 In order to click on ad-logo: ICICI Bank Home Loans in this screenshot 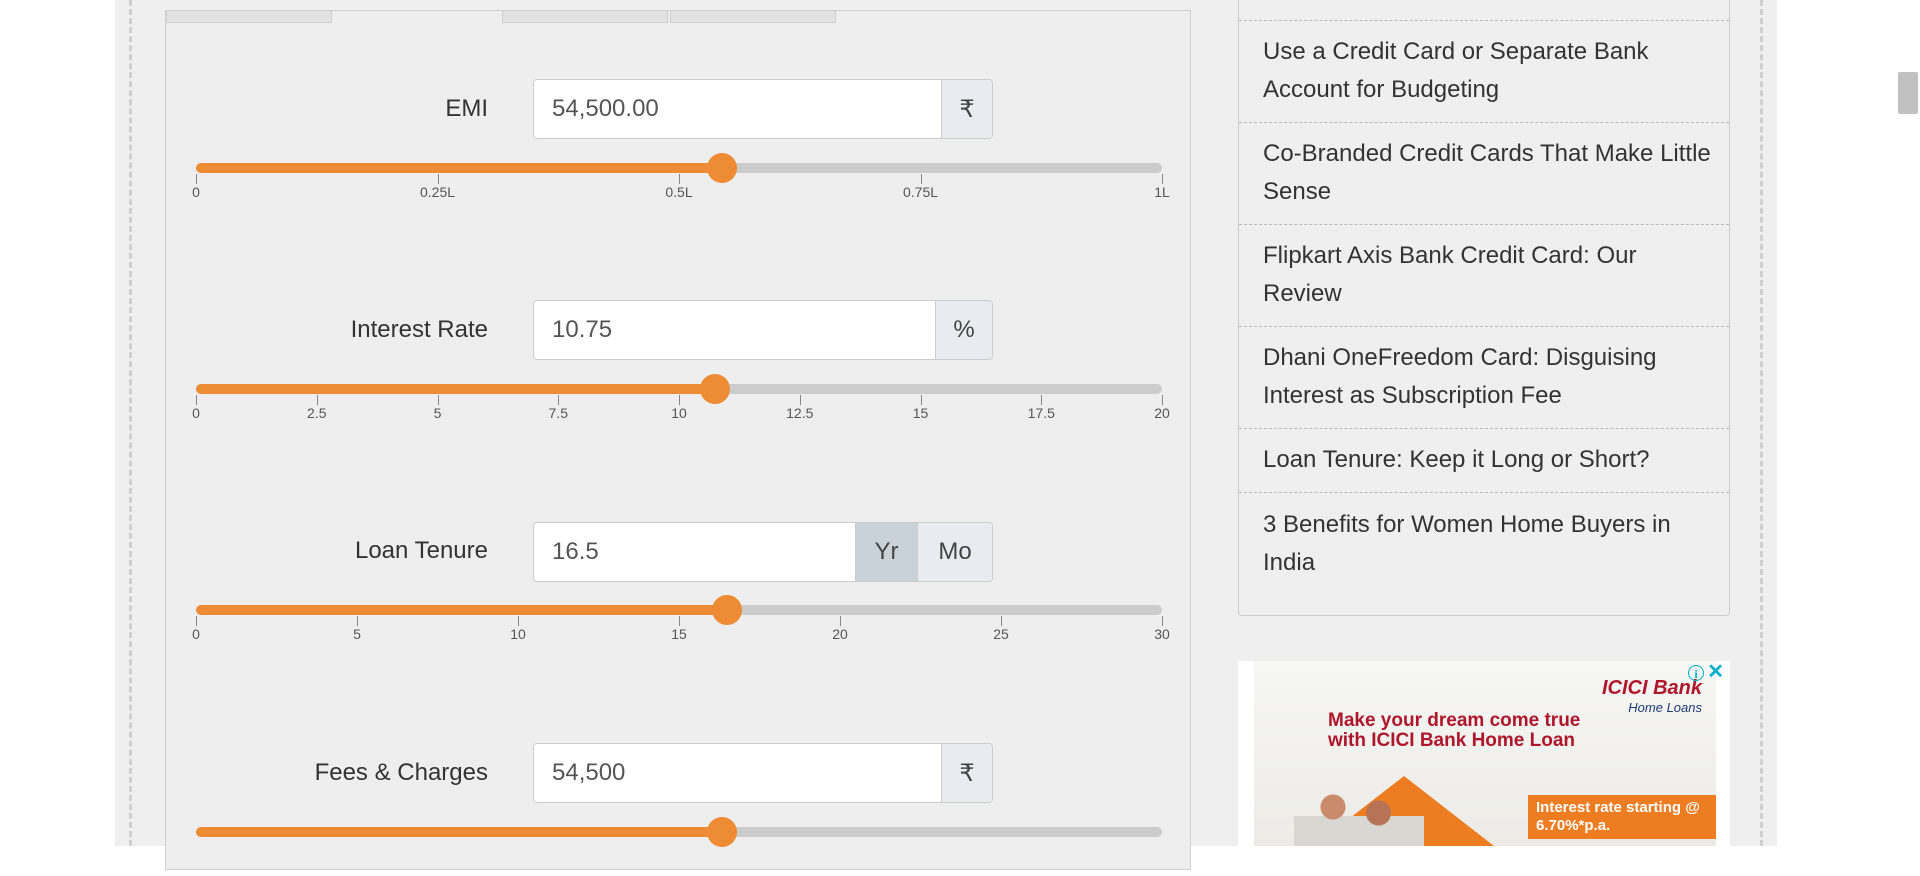, I will do `click(1652, 696)`.